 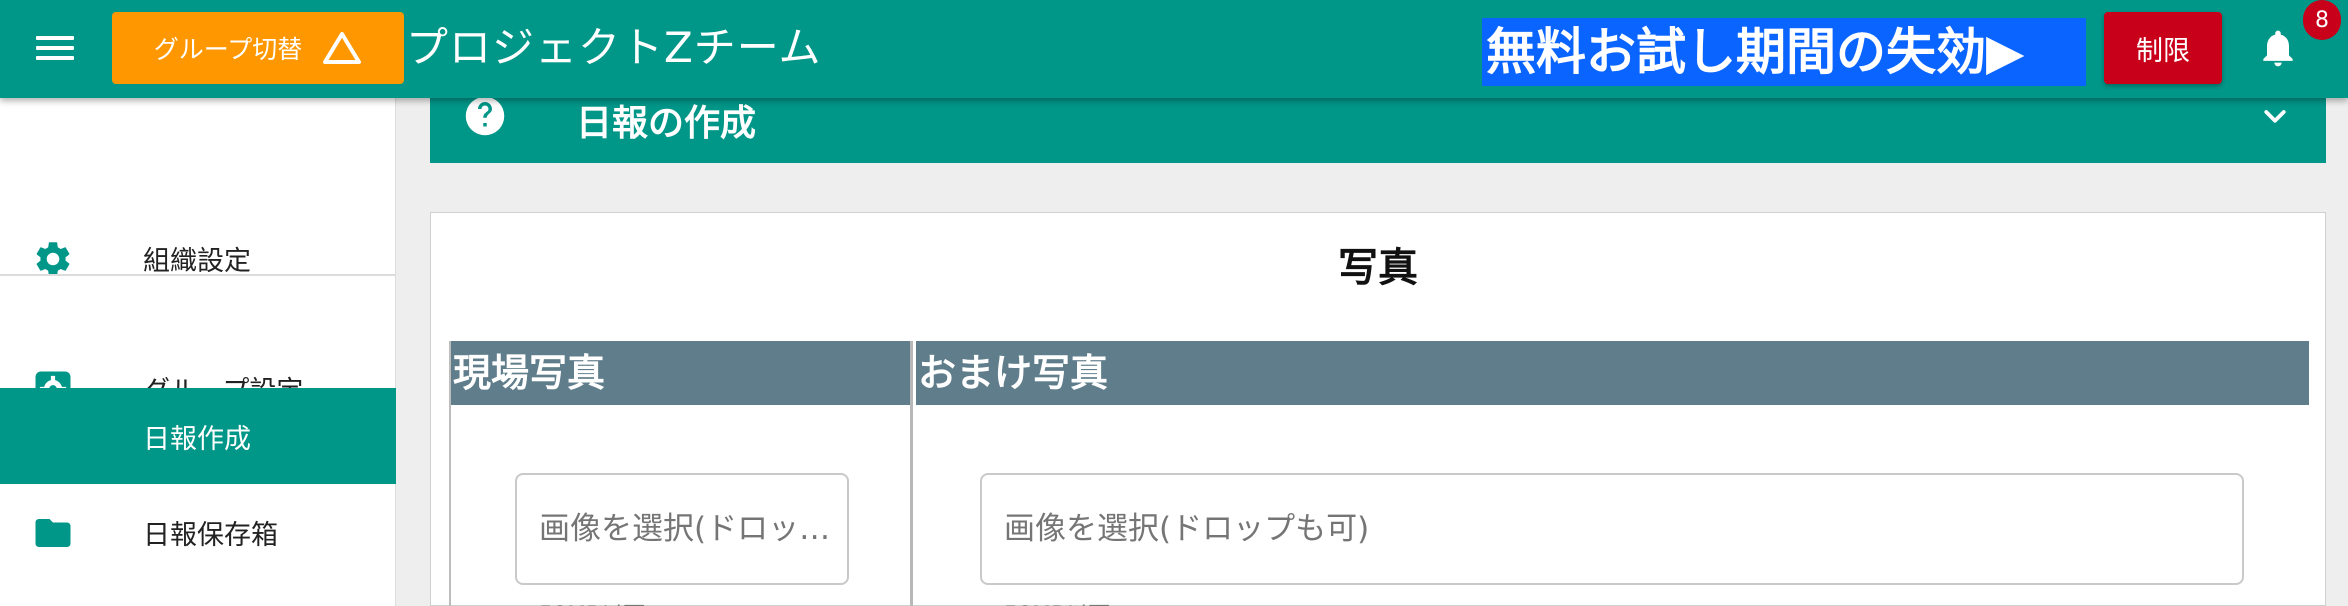 What do you see at coordinates (2163, 48) in the screenshot?
I see `limit-button: 制限` at bounding box center [2163, 48].